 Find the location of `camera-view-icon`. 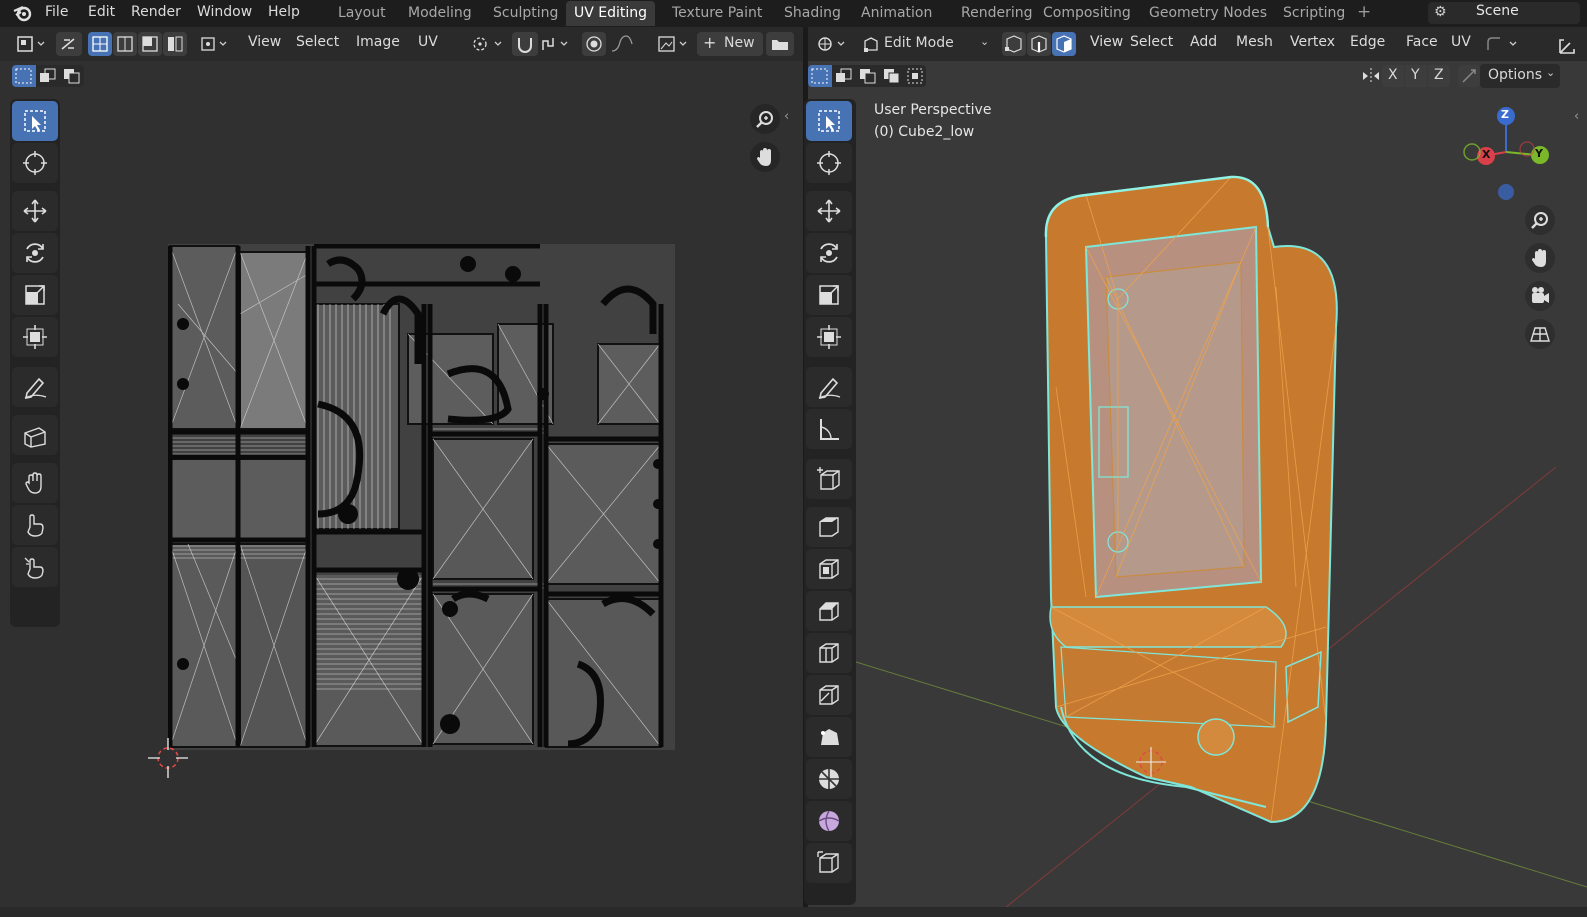

camera-view-icon is located at coordinates (1540, 296).